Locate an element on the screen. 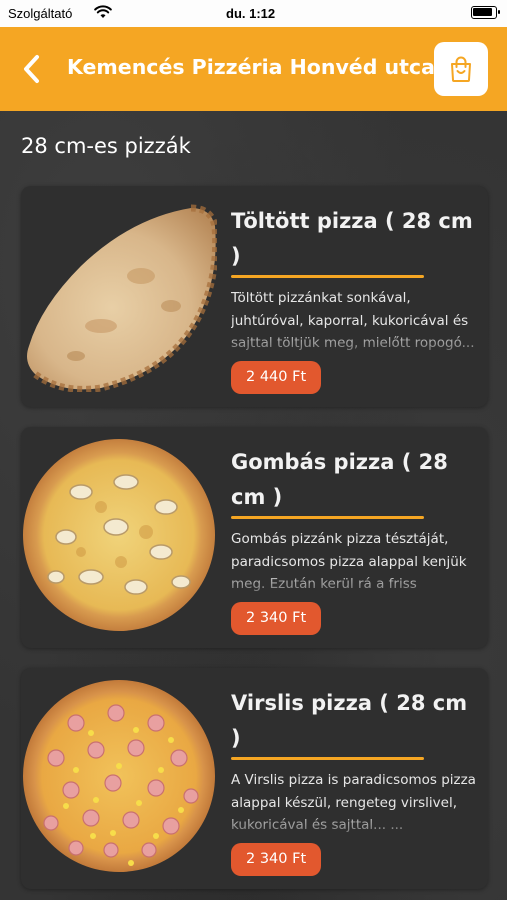 The height and width of the screenshot is (900, 507). nav-bar: Kemencés Pizzéria Honvéd utca is located at coordinates (253, 69).